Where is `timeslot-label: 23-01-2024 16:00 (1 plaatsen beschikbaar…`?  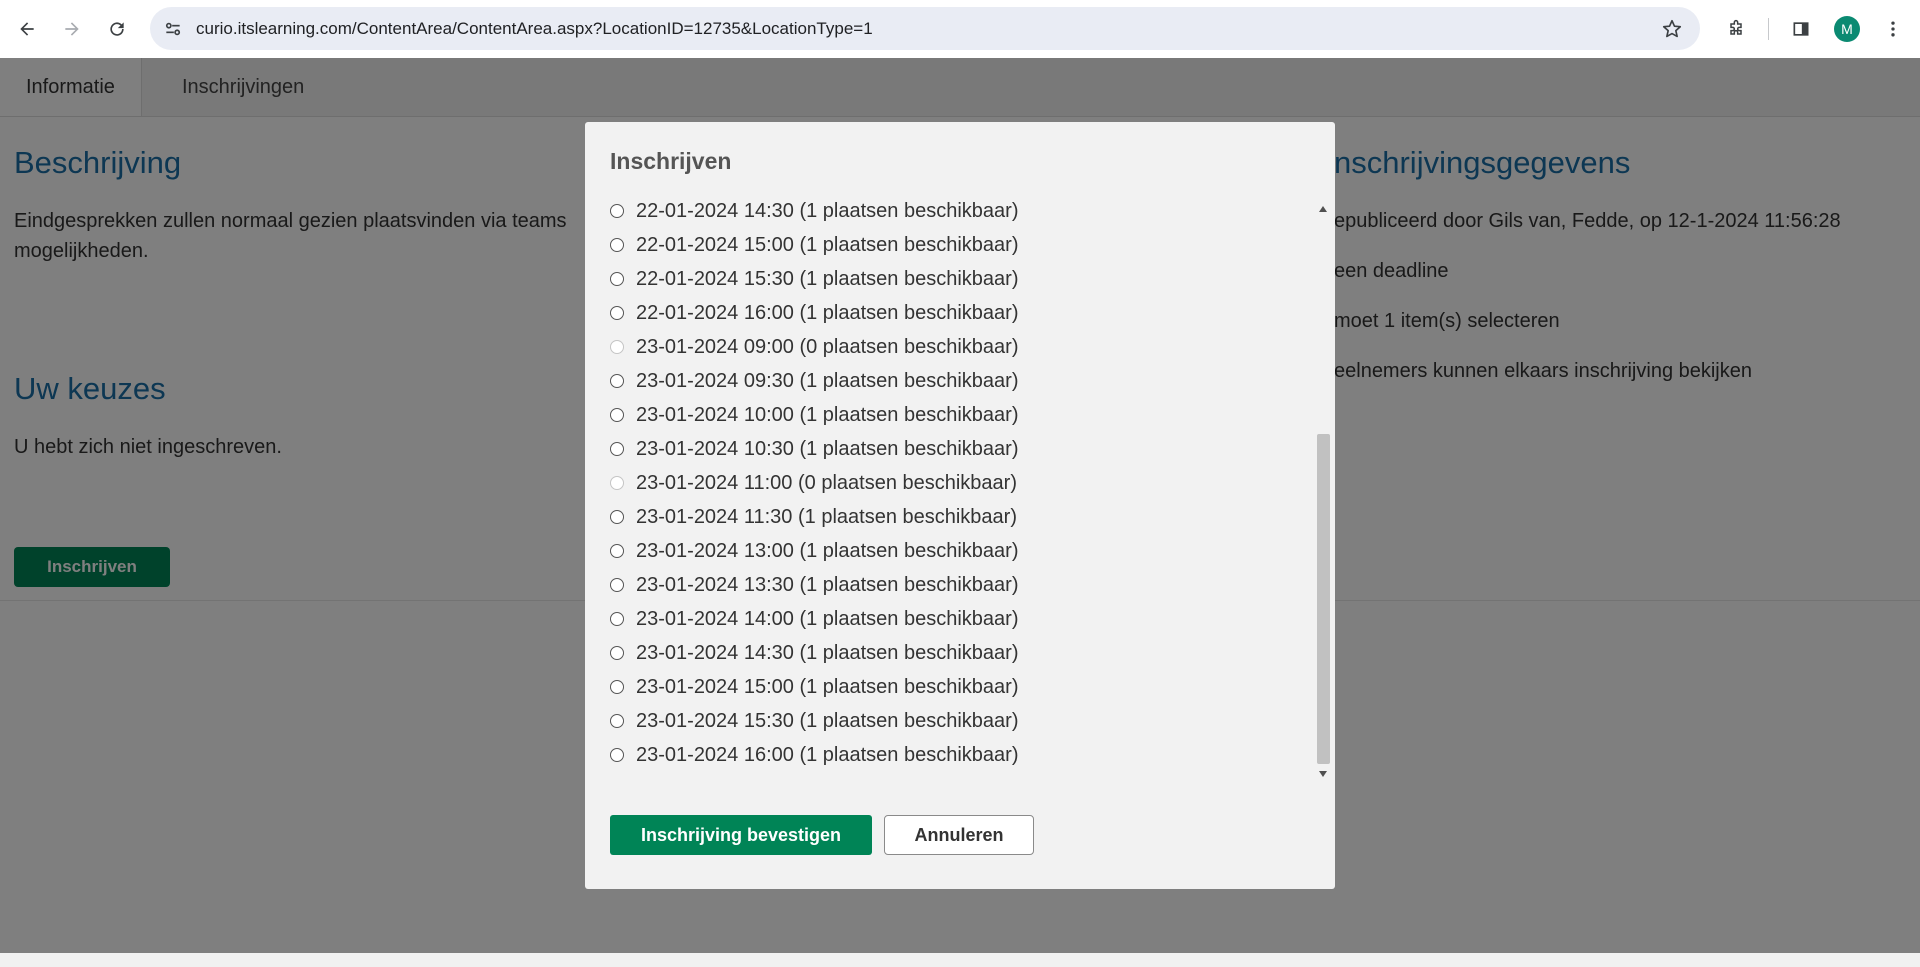
timeslot-label: 23-01-2024 16:00 (1 plaatsen beschikbaar… is located at coordinates (827, 754).